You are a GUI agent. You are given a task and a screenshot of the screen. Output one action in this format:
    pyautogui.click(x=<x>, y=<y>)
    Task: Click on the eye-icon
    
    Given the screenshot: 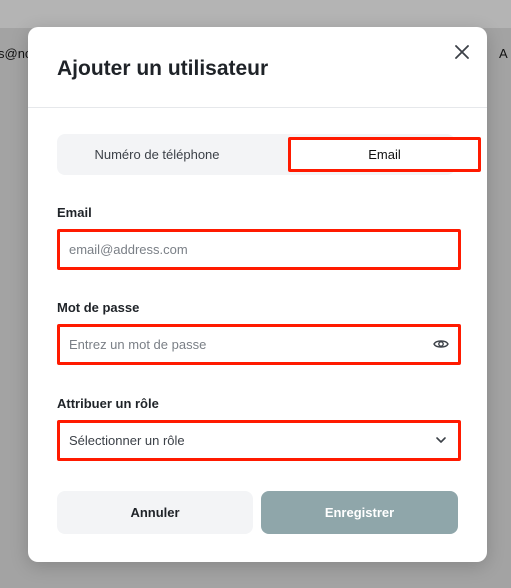 What is the action you would take?
    pyautogui.click(x=441, y=344)
    